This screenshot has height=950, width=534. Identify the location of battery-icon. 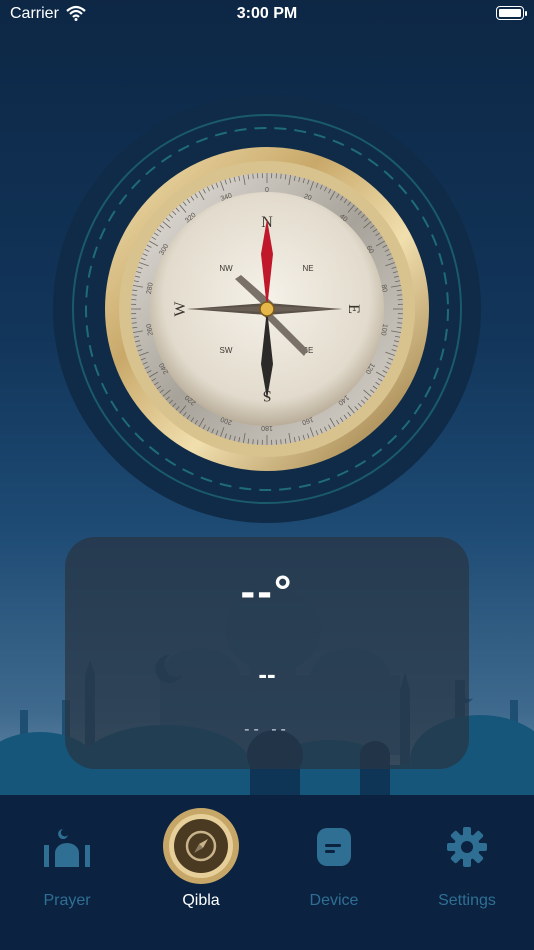
(511, 13).